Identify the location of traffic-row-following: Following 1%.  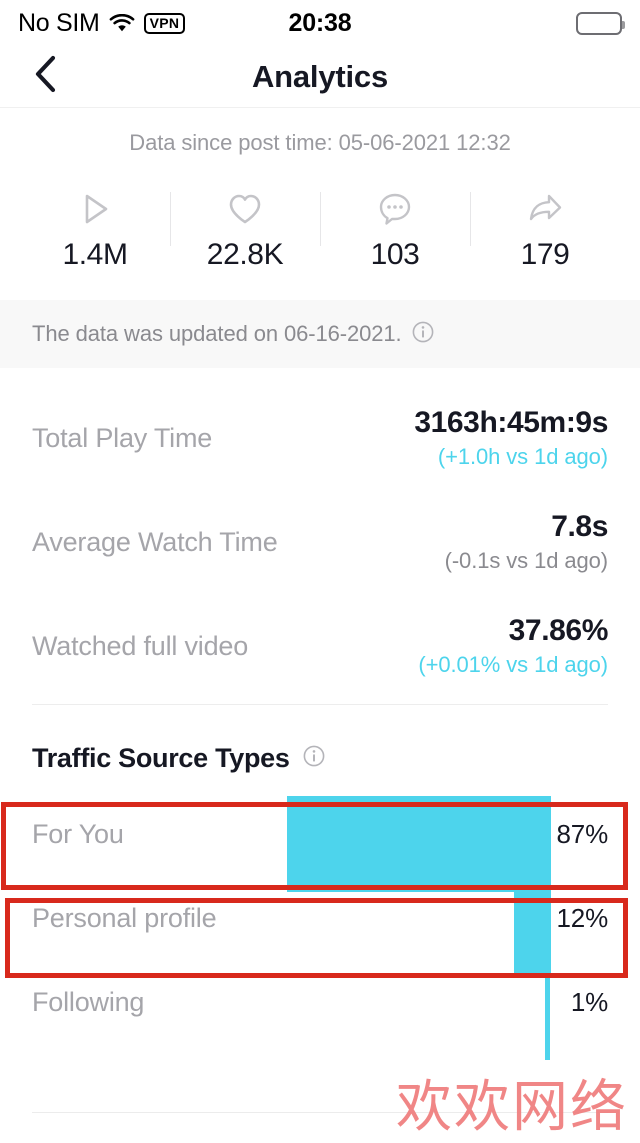
(320, 1002).